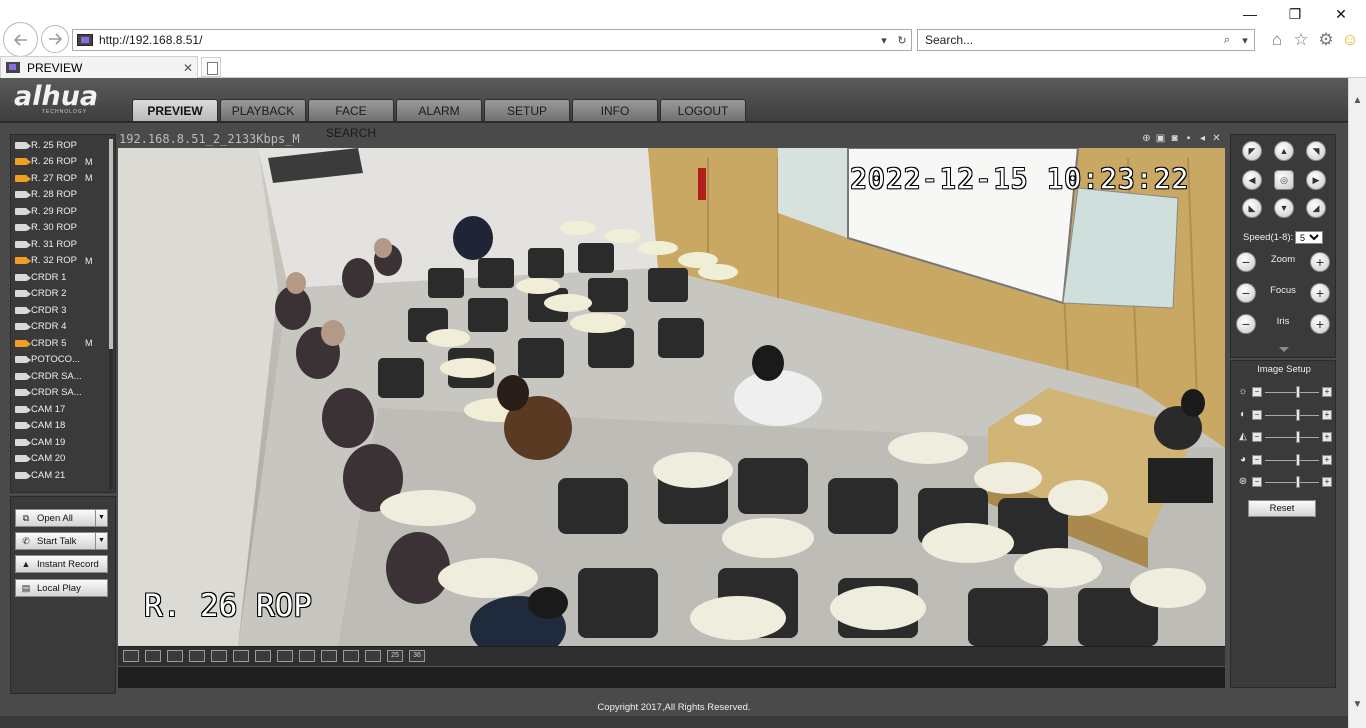 This screenshot has height=728, width=1366. Describe the element at coordinates (1326, 40) in the screenshot. I see `gear-icon: ⚙` at that location.